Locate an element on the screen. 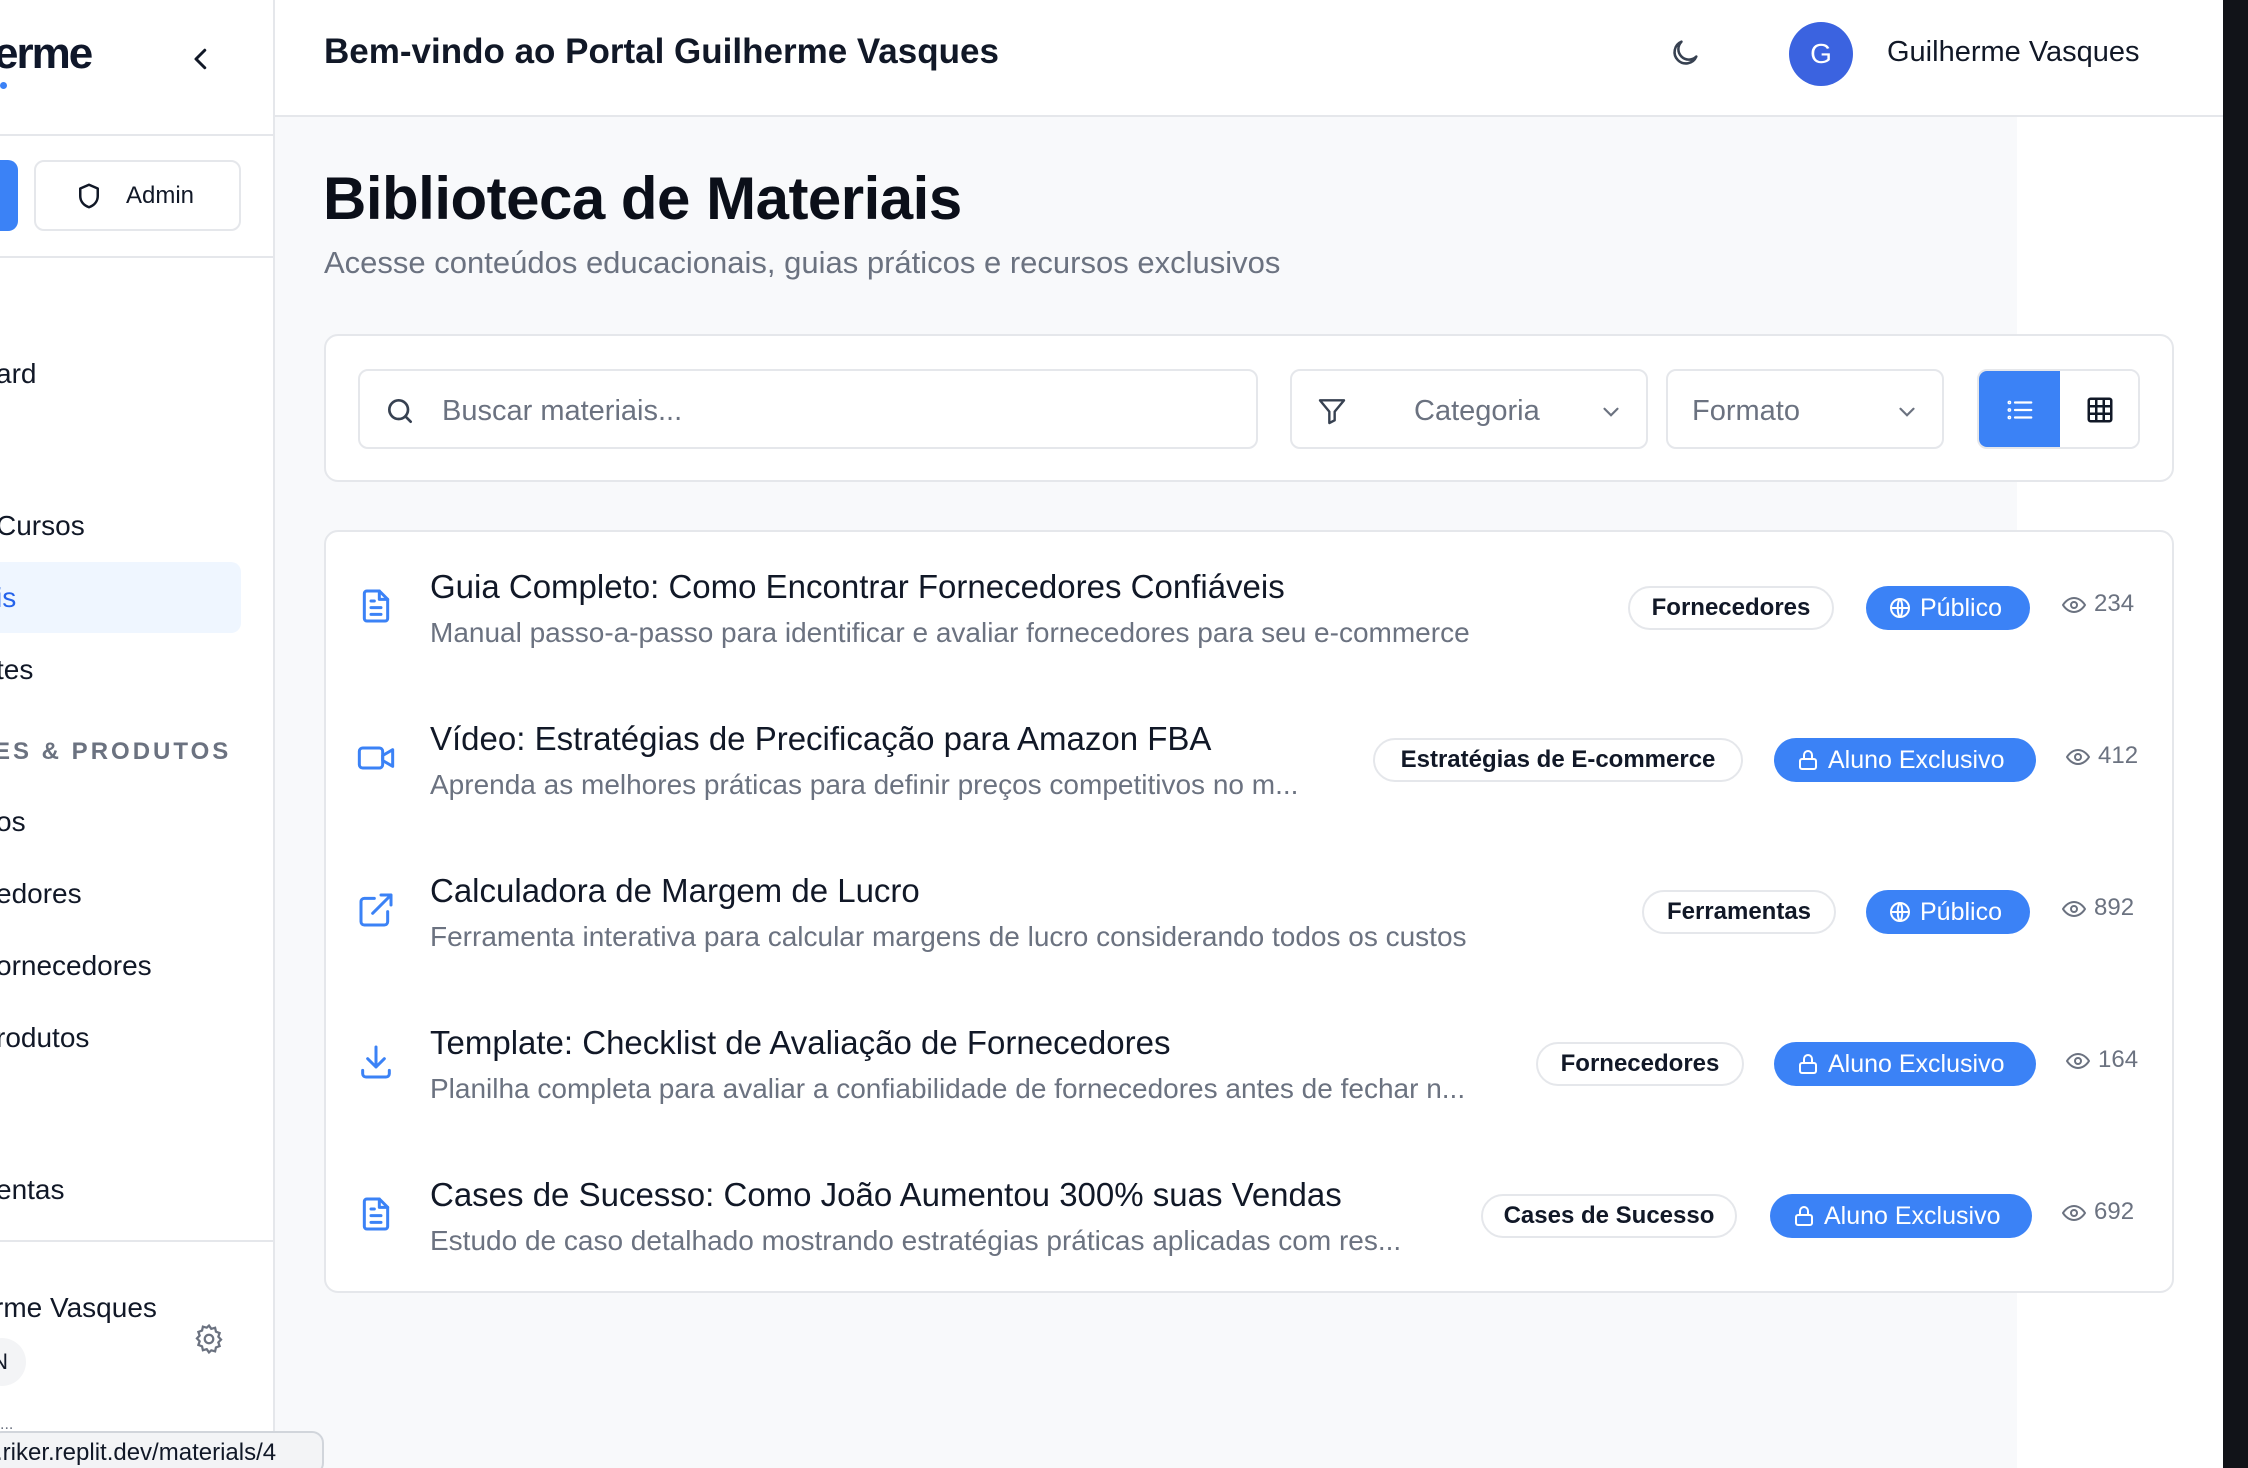 The image size is (2248, 1468). material-title: Calculadora de Margem de Lucro is located at coordinates (675, 891).